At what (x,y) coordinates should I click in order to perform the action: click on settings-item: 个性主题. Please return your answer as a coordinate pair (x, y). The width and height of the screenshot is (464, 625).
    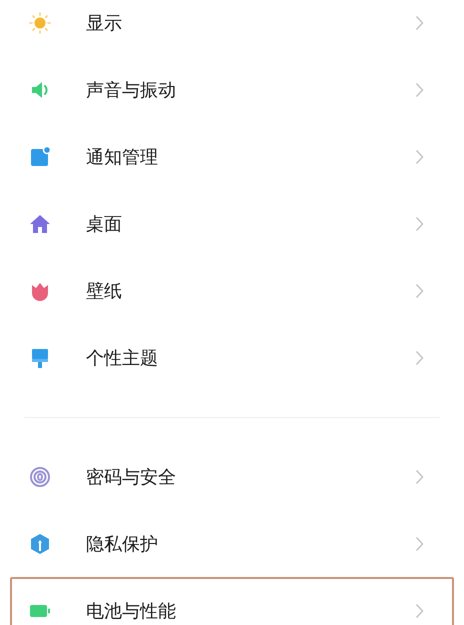
    Looking at the image, I should click on (232, 357).